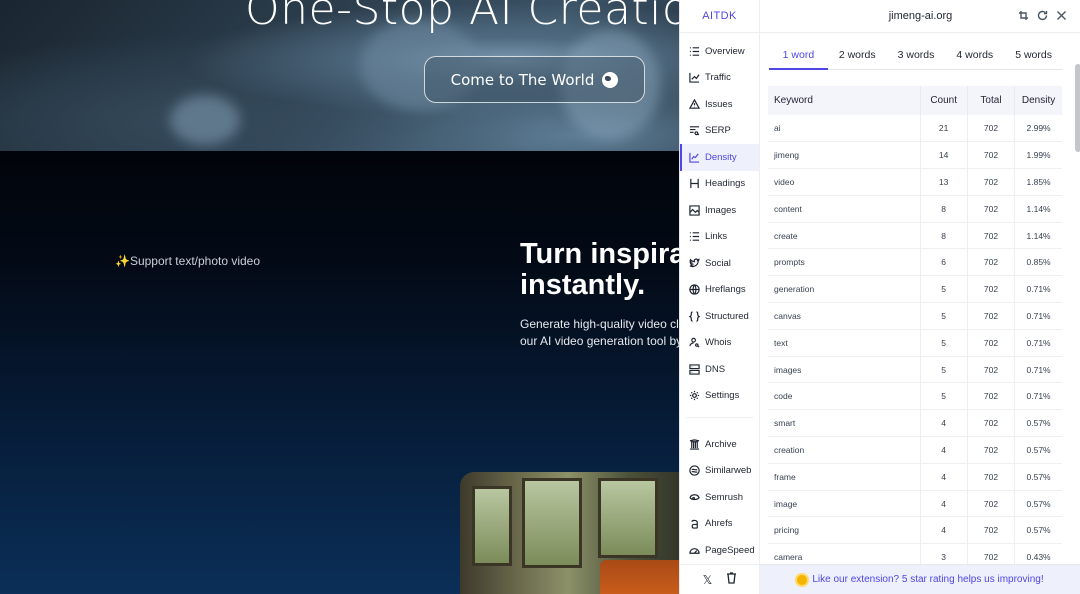  Describe the element at coordinates (719, 497) in the screenshot. I see `sidebar-item-semrush: Semrush` at that location.